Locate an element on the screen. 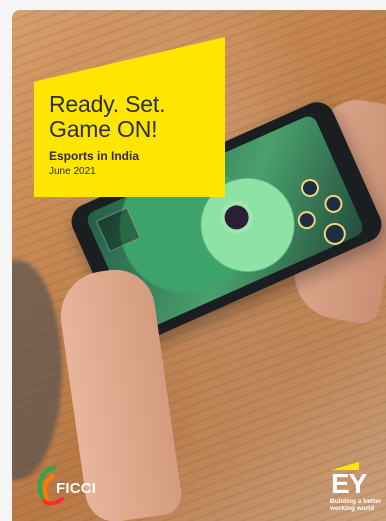 The height and width of the screenshot is (521, 386). ey-wordmark: EY is located at coordinates (349, 483).